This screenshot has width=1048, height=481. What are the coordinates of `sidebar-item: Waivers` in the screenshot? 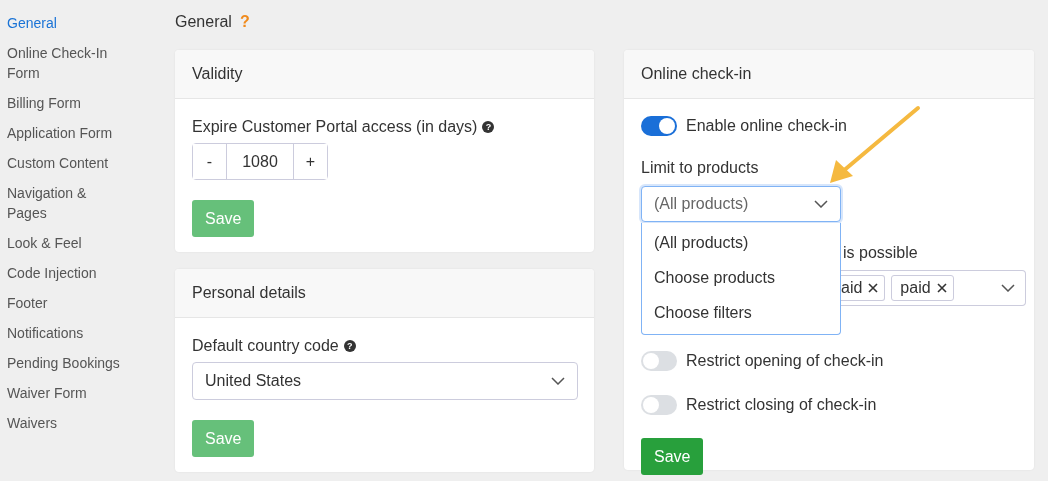 It's located at (67, 428).